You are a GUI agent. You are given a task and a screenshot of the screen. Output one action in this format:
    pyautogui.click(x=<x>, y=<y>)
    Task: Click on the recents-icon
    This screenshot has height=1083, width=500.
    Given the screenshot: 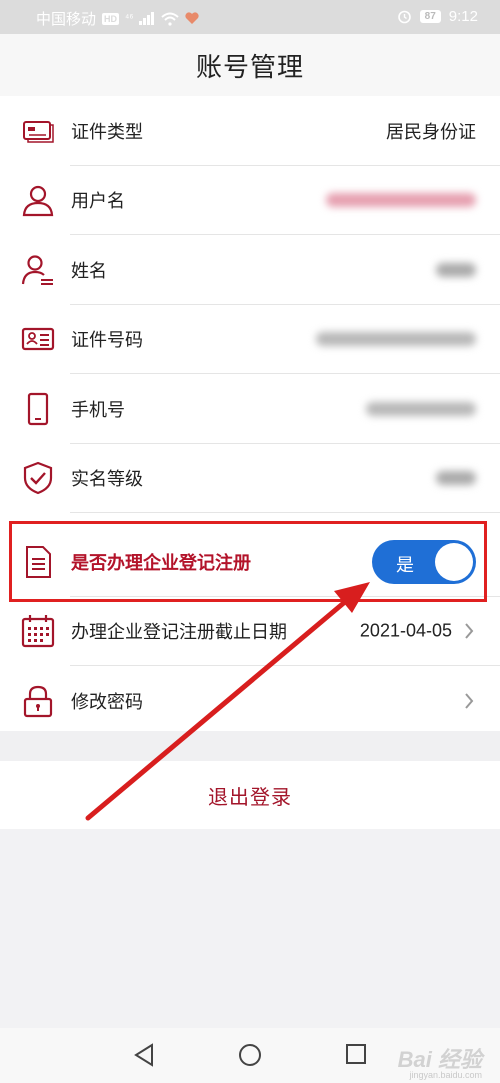 What is the action you would take?
    pyautogui.click(x=356, y=1054)
    